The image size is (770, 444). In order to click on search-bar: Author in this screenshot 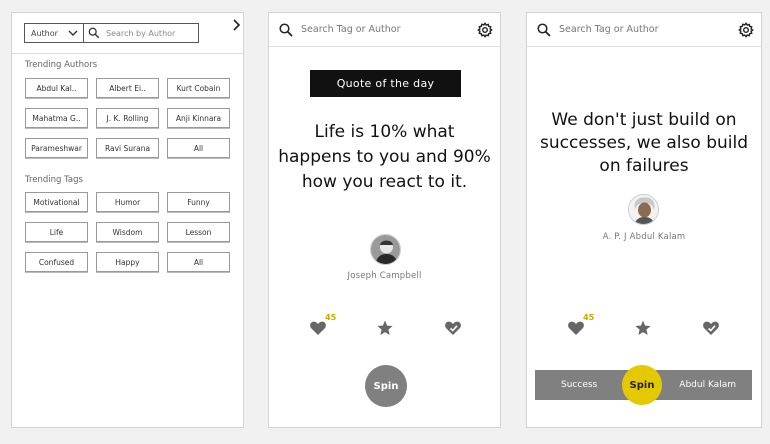, I will do `click(129, 33)`.